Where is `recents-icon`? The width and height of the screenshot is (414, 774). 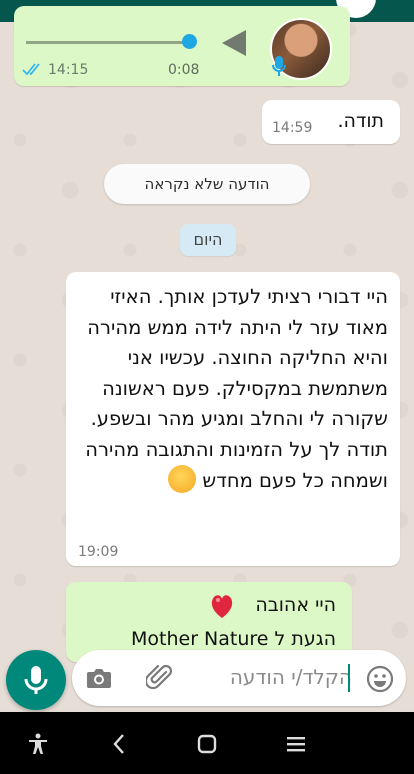 recents-icon is located at coordinates (296, 744).